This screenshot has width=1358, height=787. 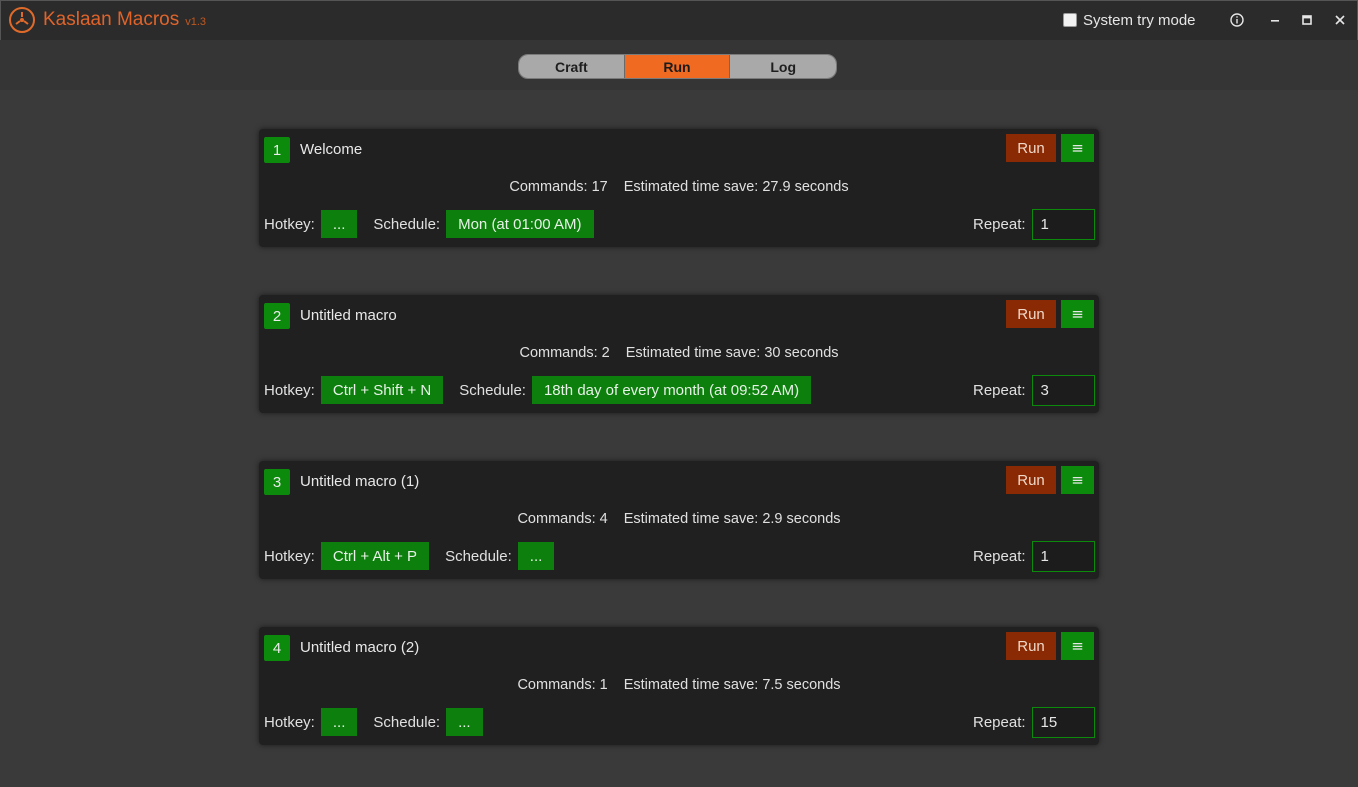 I want to click on info-icon, so click(x=1237, y=20).